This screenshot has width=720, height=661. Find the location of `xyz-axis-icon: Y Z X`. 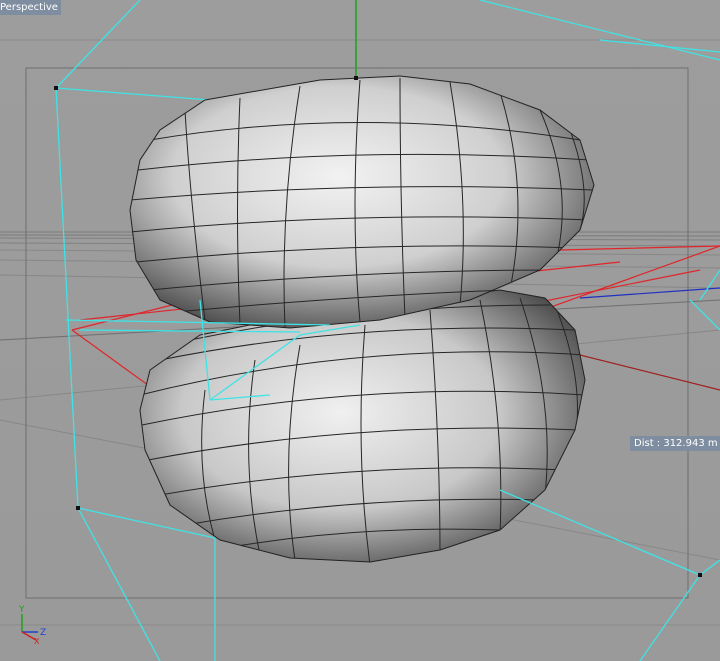

xyz-axis-icon: Y Z X is located at coordinates (32, 624).